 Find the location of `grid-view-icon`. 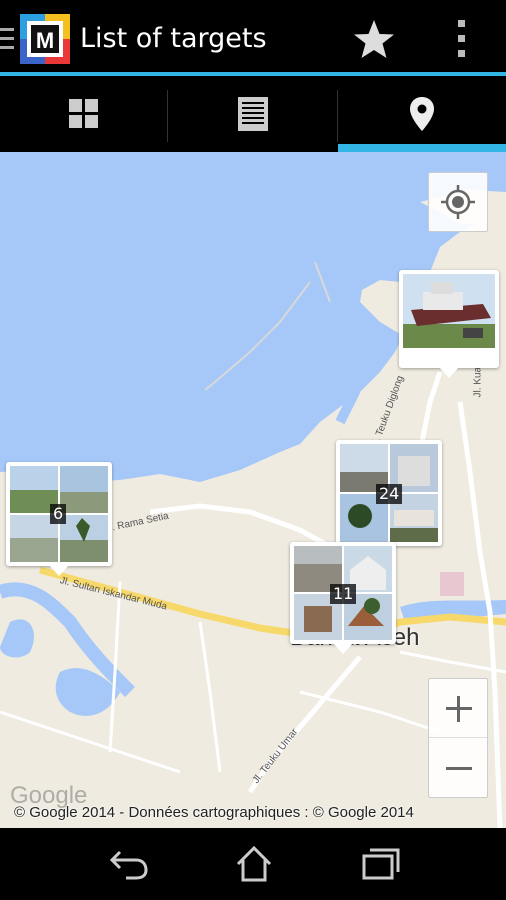

grid-view-icon is located at coordinates (84, 116).